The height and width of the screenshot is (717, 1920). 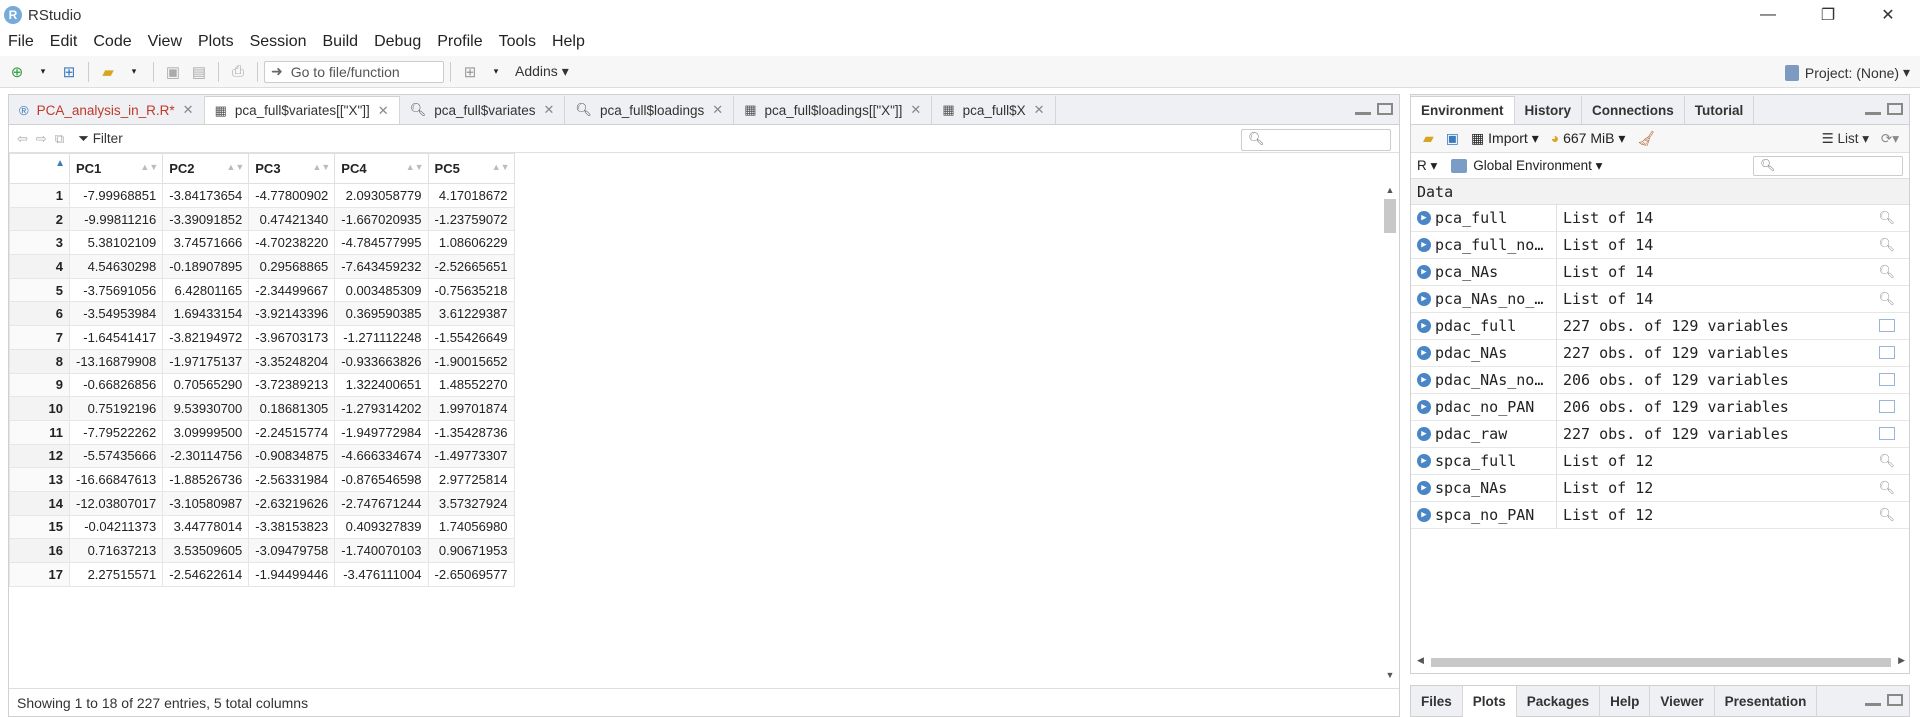 What do you see at coordinates (1427, 166) in the screenshot?
I see `language-menu: R ▾` at bounding box center [1427, 166].